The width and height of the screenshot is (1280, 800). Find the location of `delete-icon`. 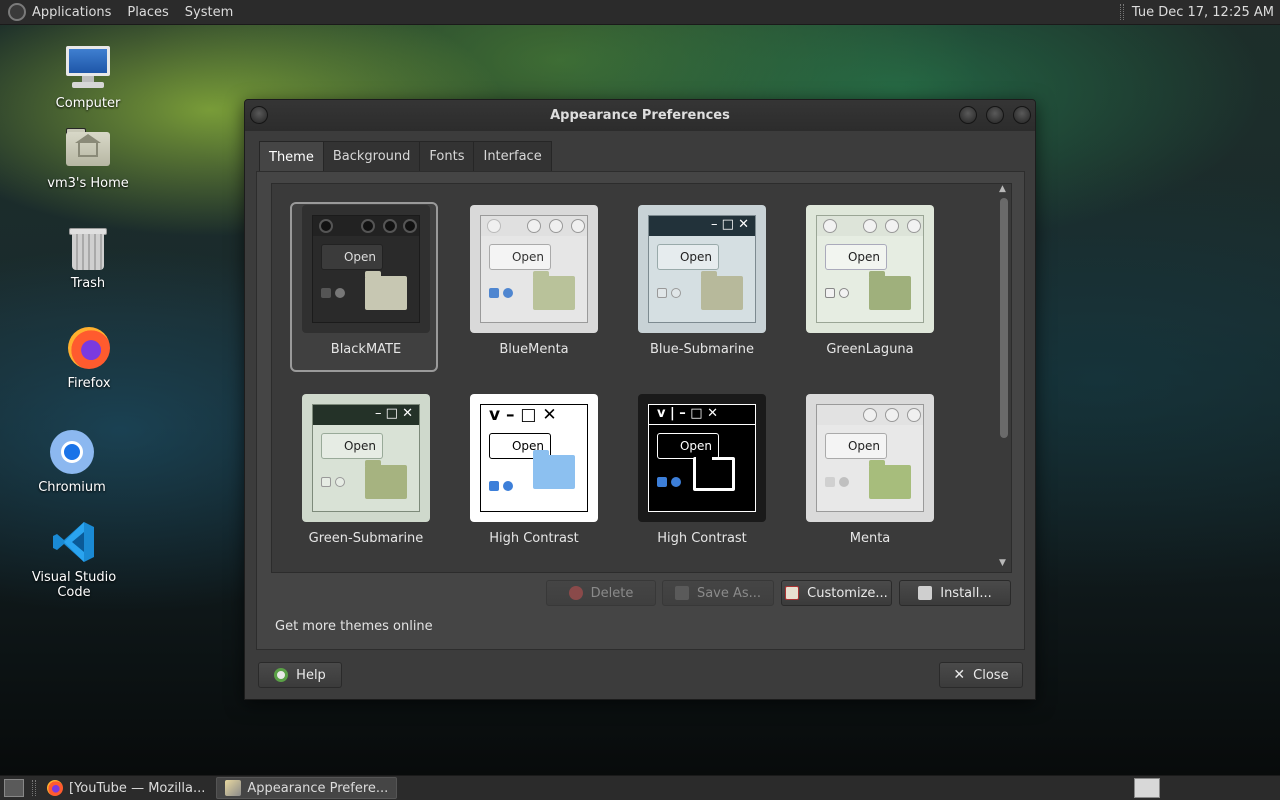

delete-icon is located at coordinates (575, 593).